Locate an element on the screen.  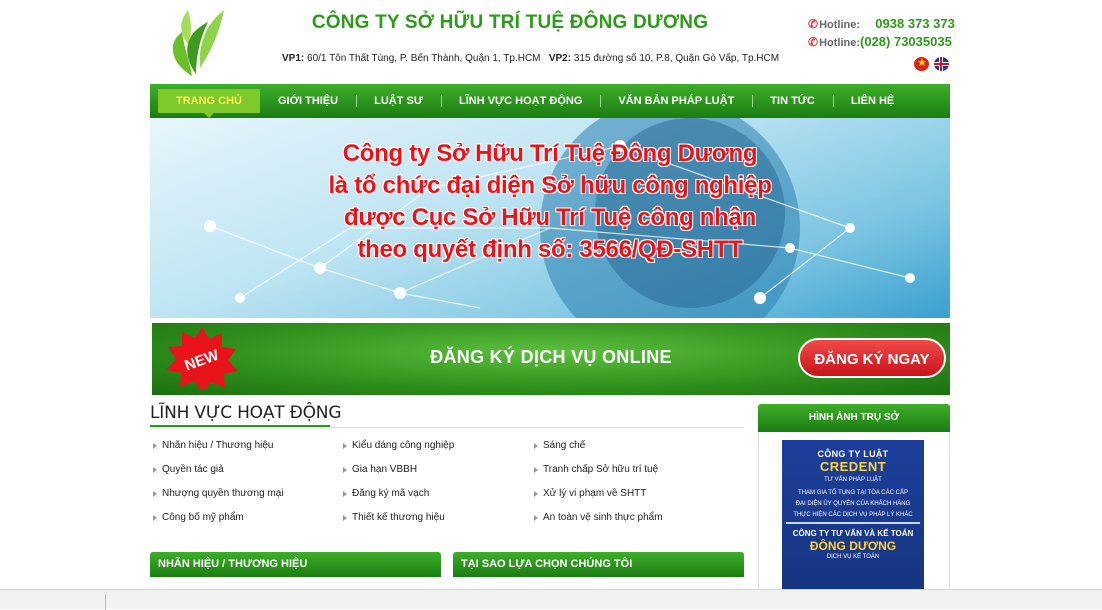
banner-line-1: Công ty Sở Hữu Trí Tuệ Đông Dương is located at coordinates (550, 153).